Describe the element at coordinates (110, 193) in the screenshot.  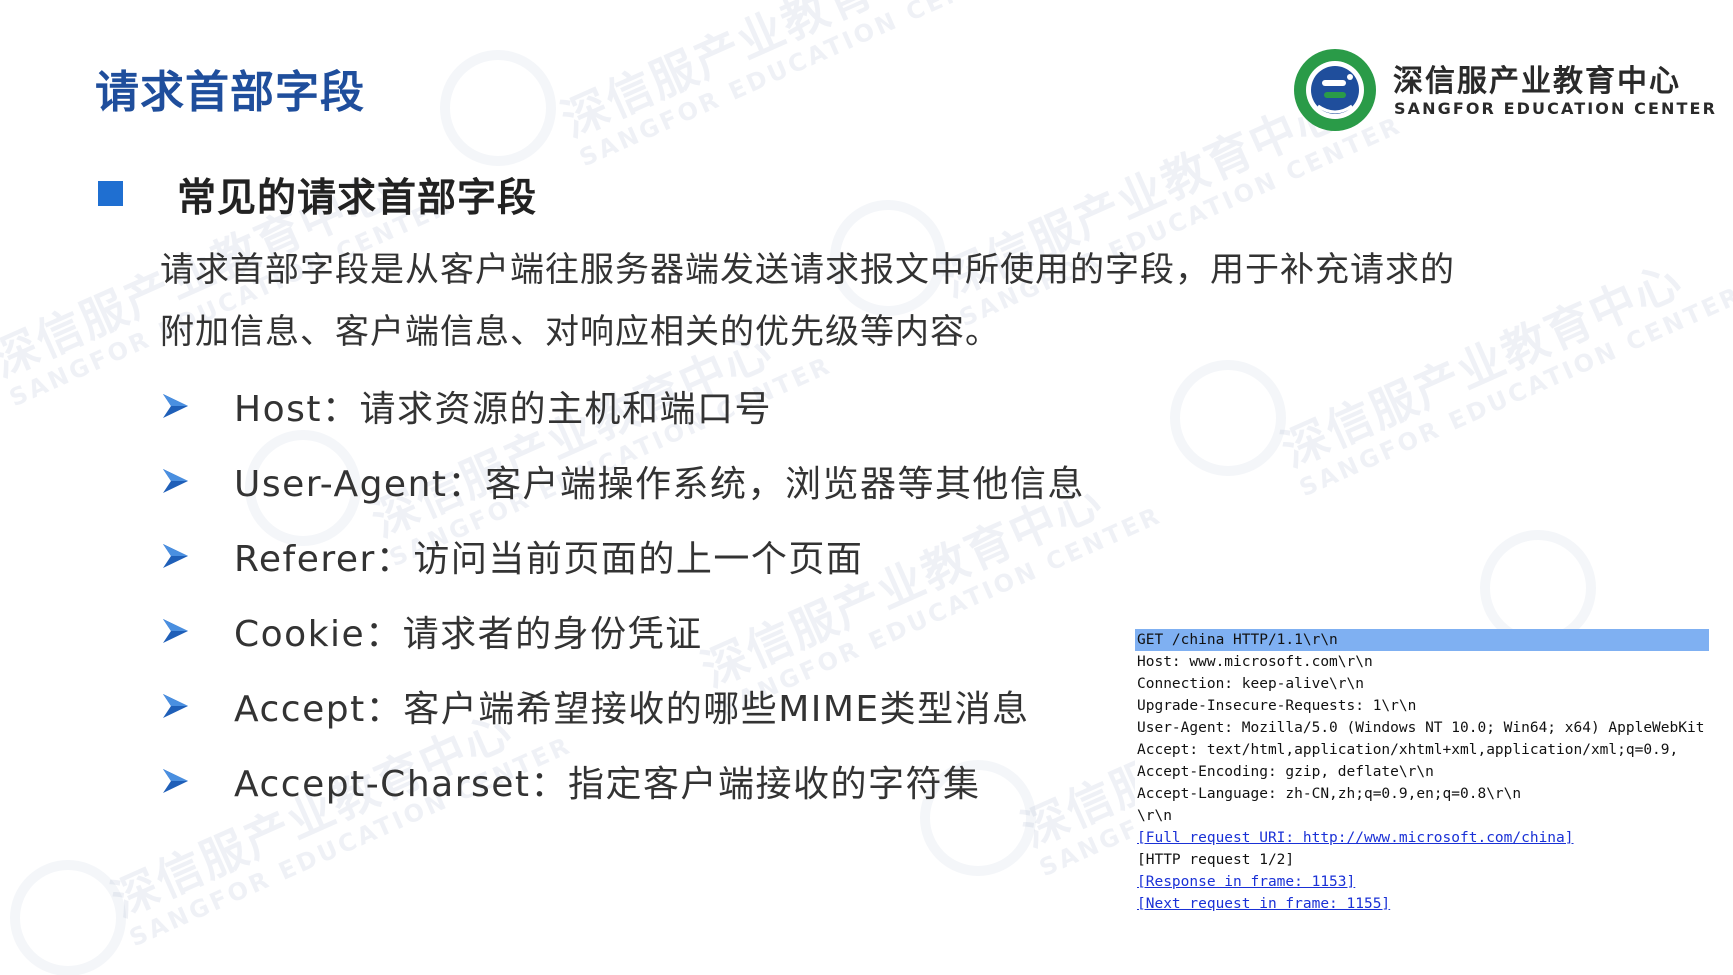
I see `square-bullet-icon` at that location.